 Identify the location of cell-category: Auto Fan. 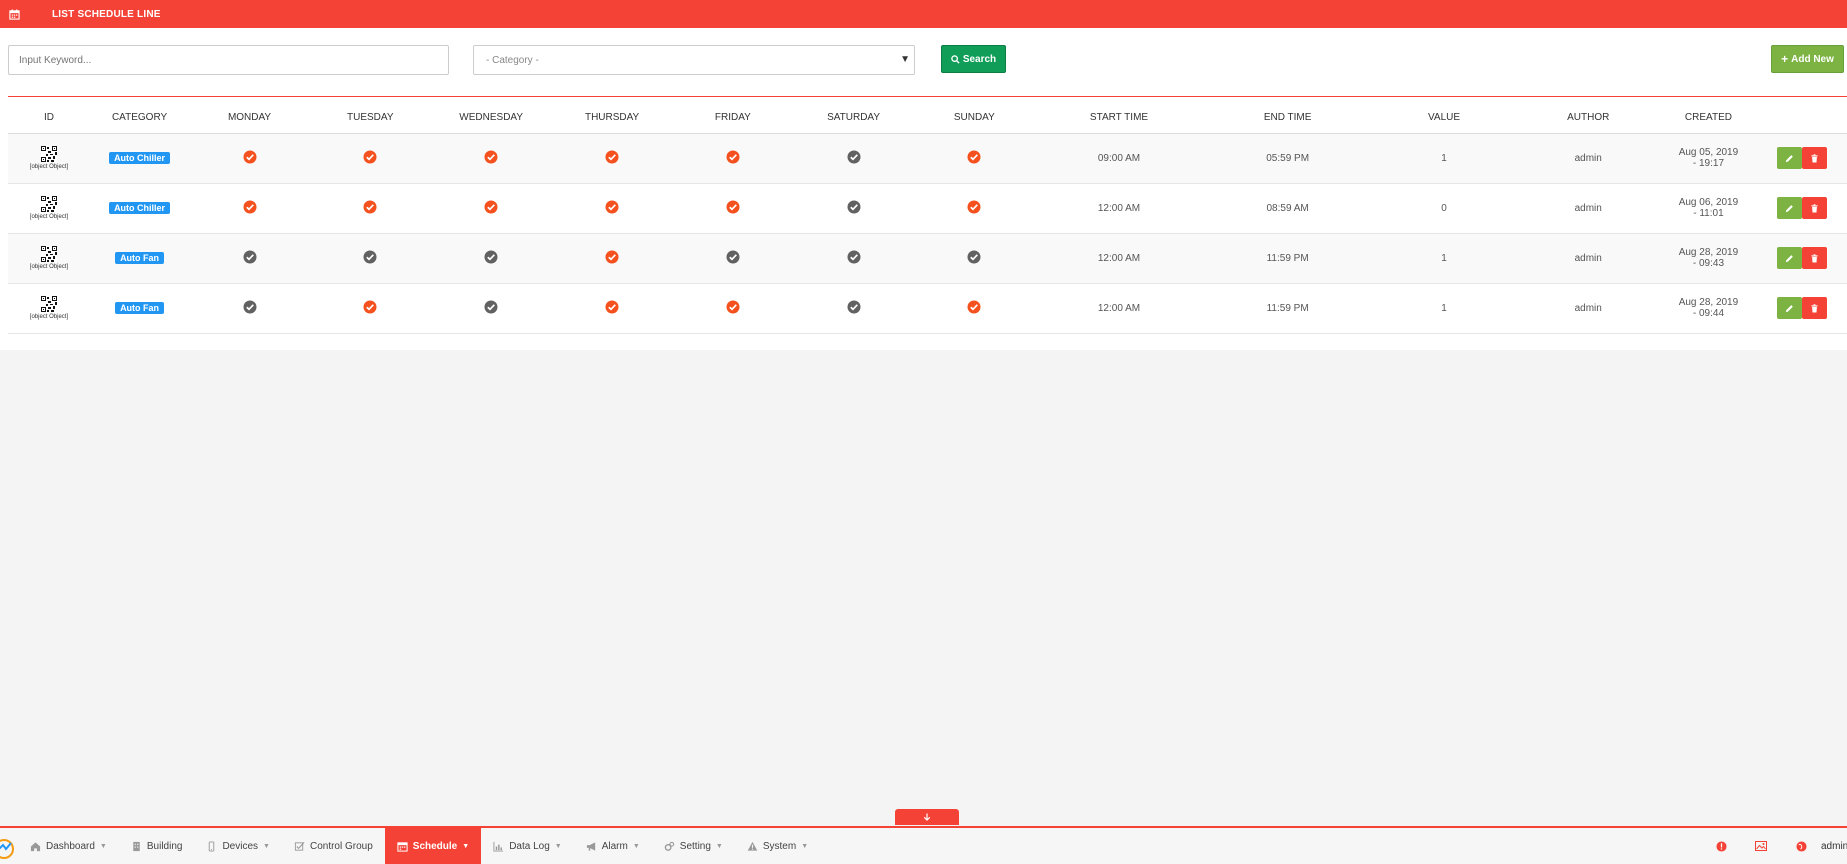
(139, 308).